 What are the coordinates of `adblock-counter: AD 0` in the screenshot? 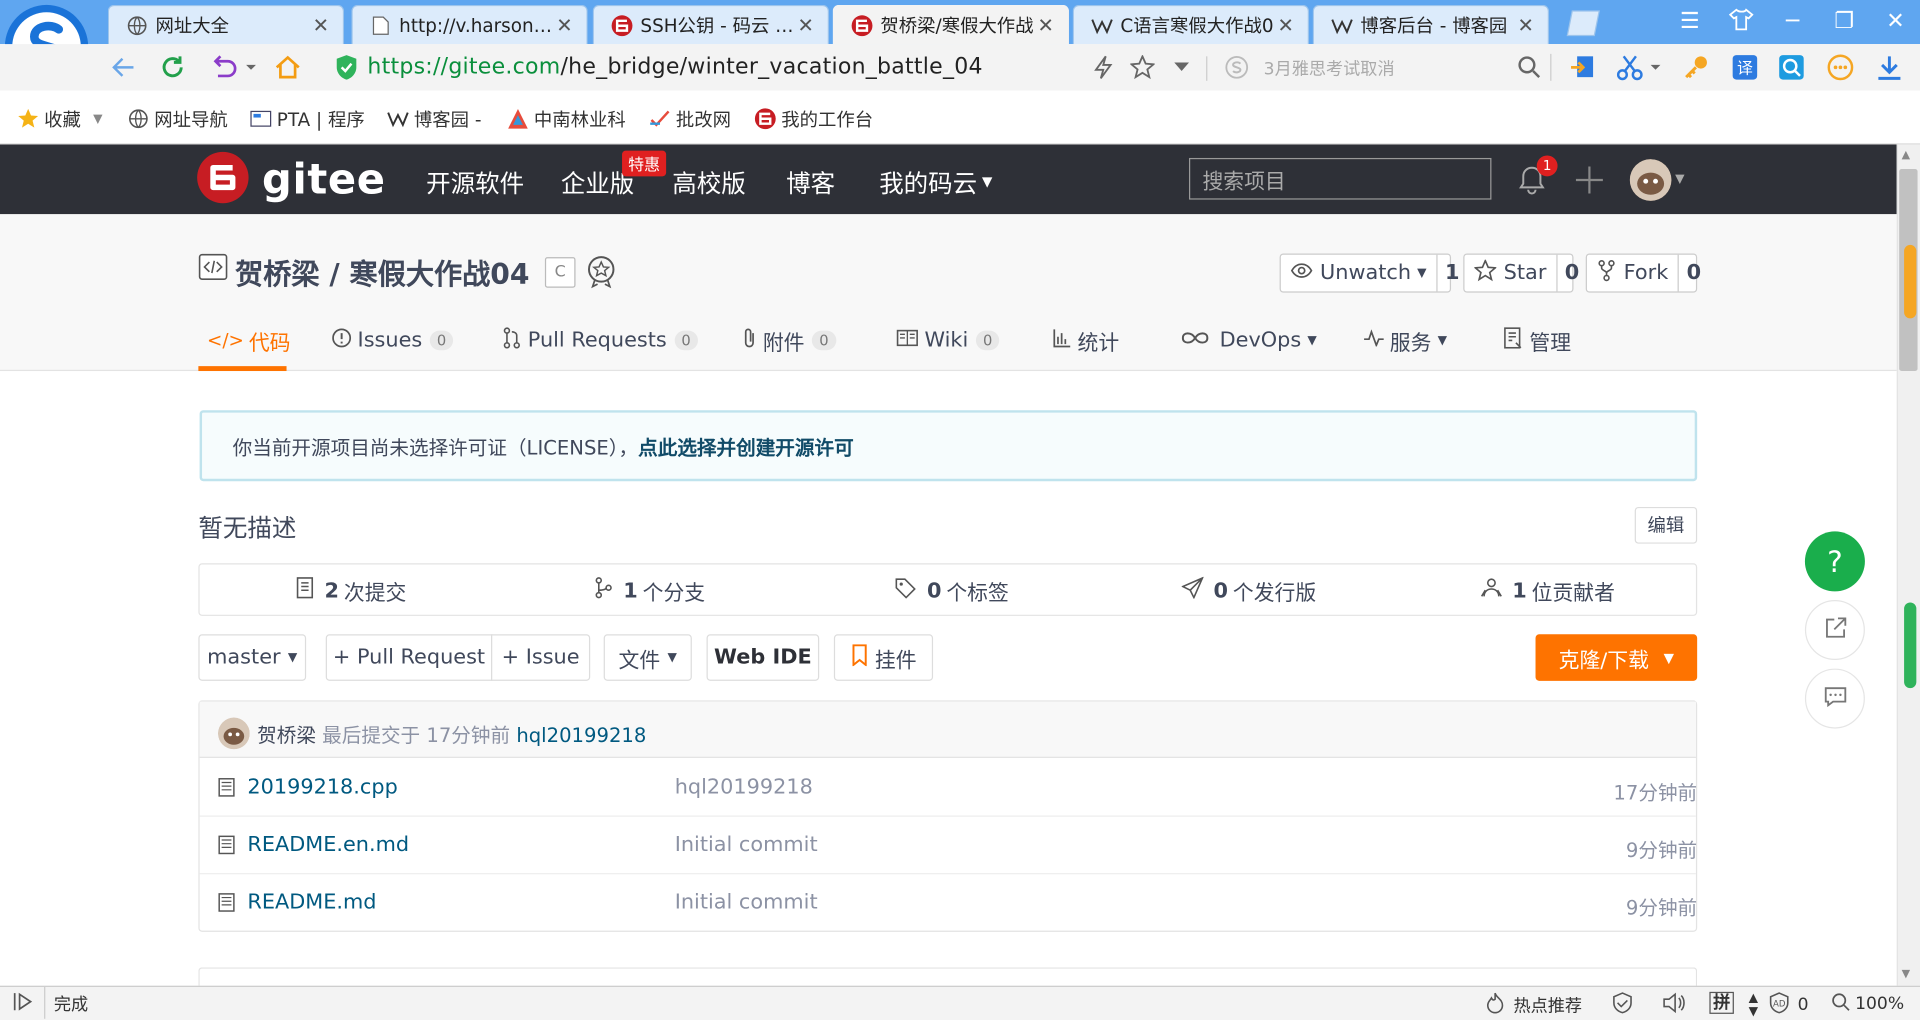 It's located at (1788, 1005).